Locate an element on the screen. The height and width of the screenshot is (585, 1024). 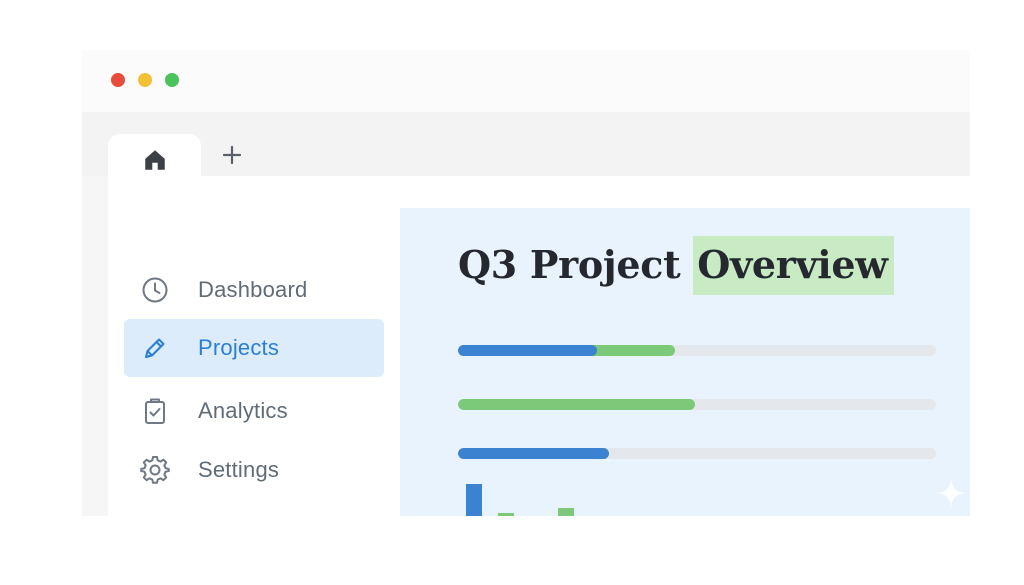
page-title: Q3 Project Overview is located at coordinates (676, 265).